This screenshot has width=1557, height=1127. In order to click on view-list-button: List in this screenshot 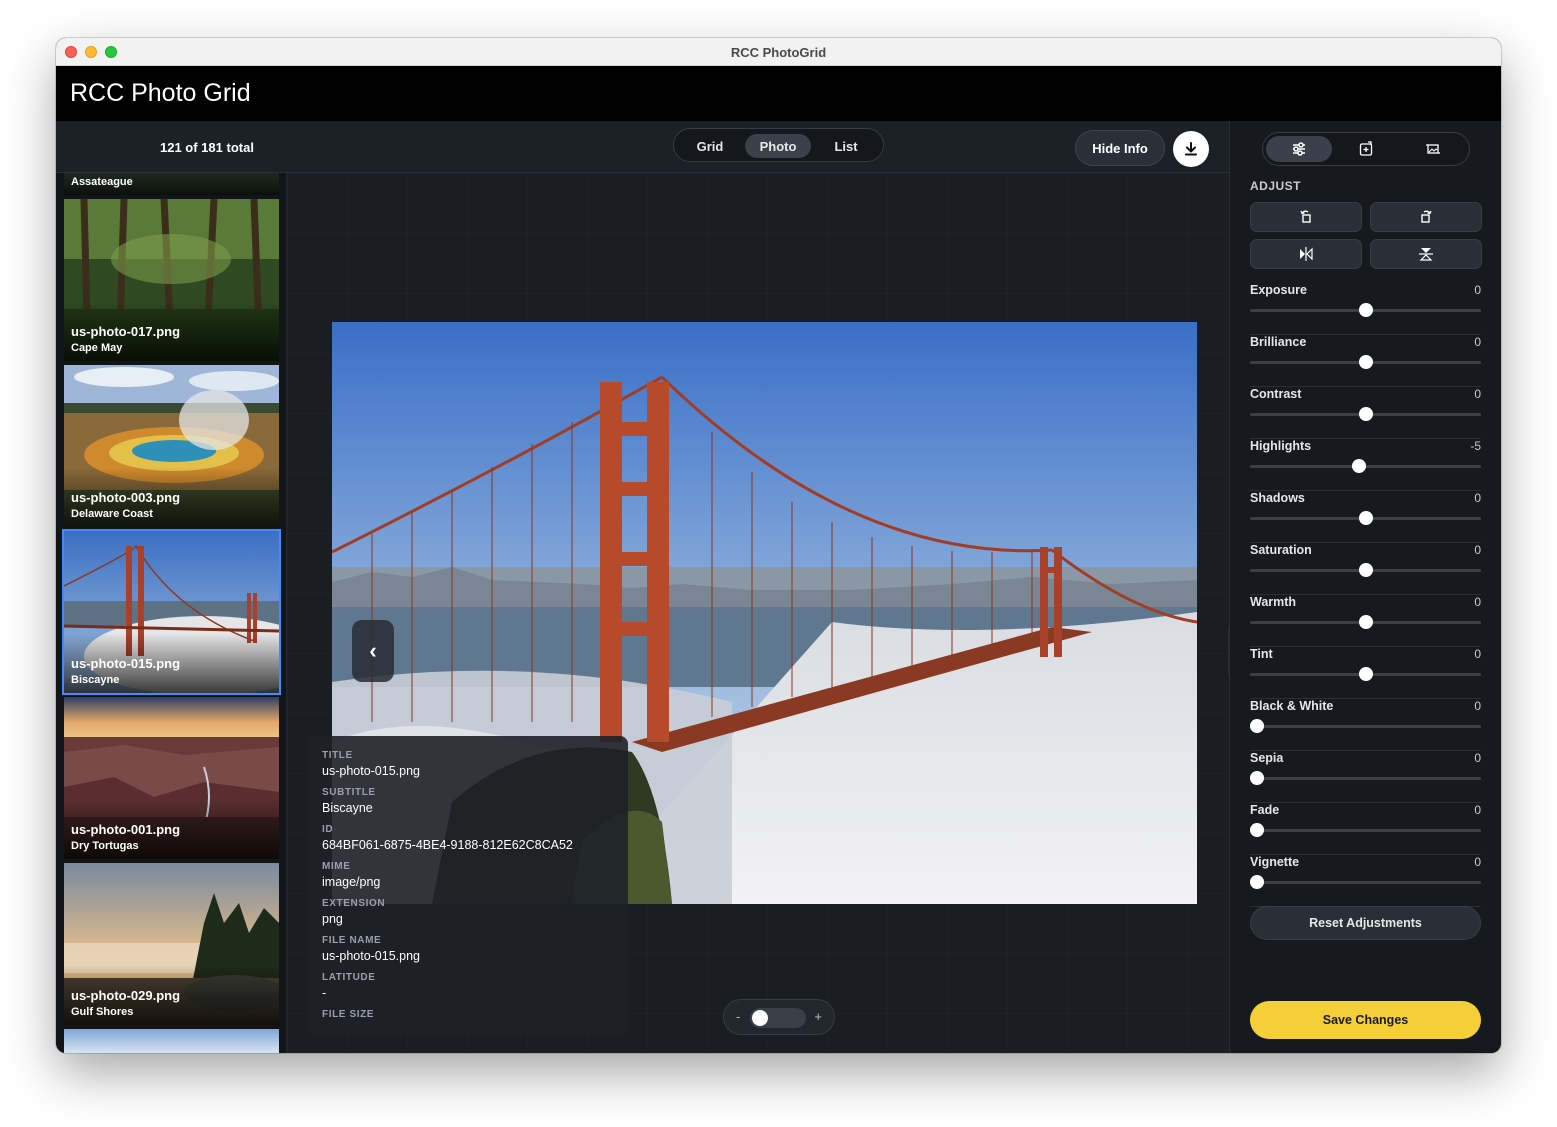, I will do `click(846, 146)`.